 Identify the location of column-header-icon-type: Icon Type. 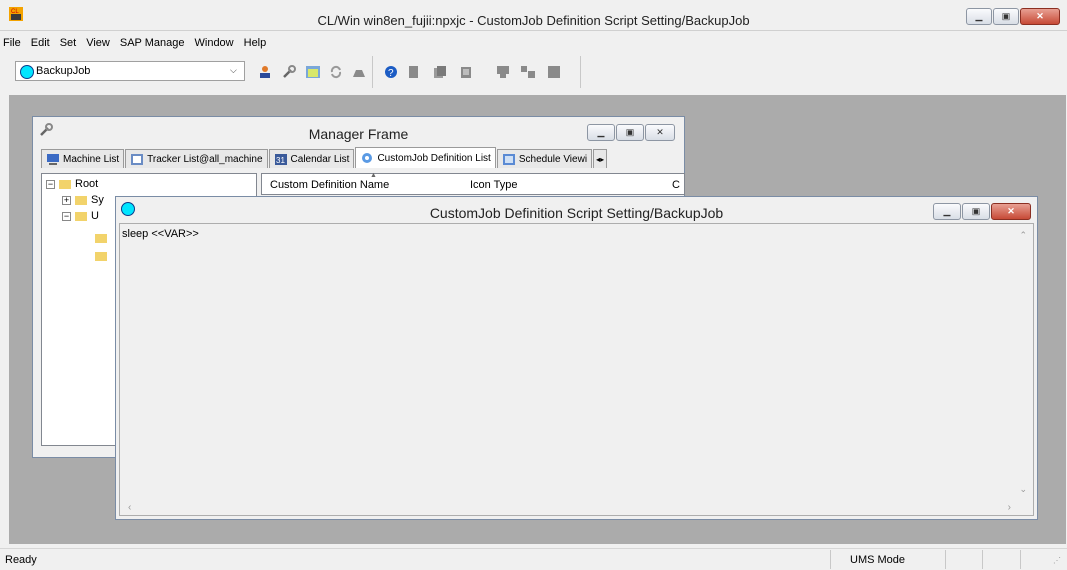
(494, 185).